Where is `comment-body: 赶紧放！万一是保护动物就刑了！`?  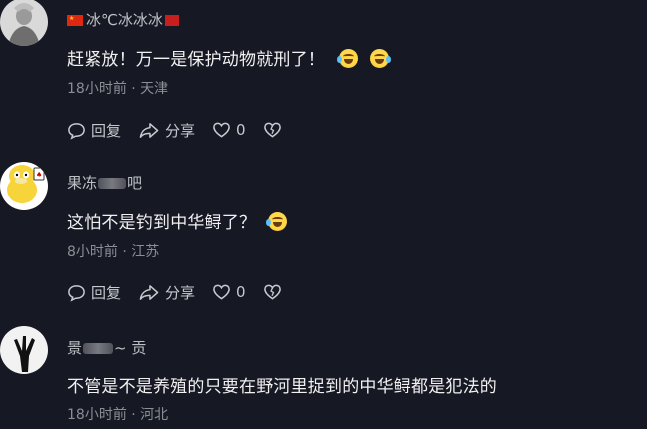 comment-body: 赶紧放！万一是保护动物就刑了！ is located at coordinates (196, 60).